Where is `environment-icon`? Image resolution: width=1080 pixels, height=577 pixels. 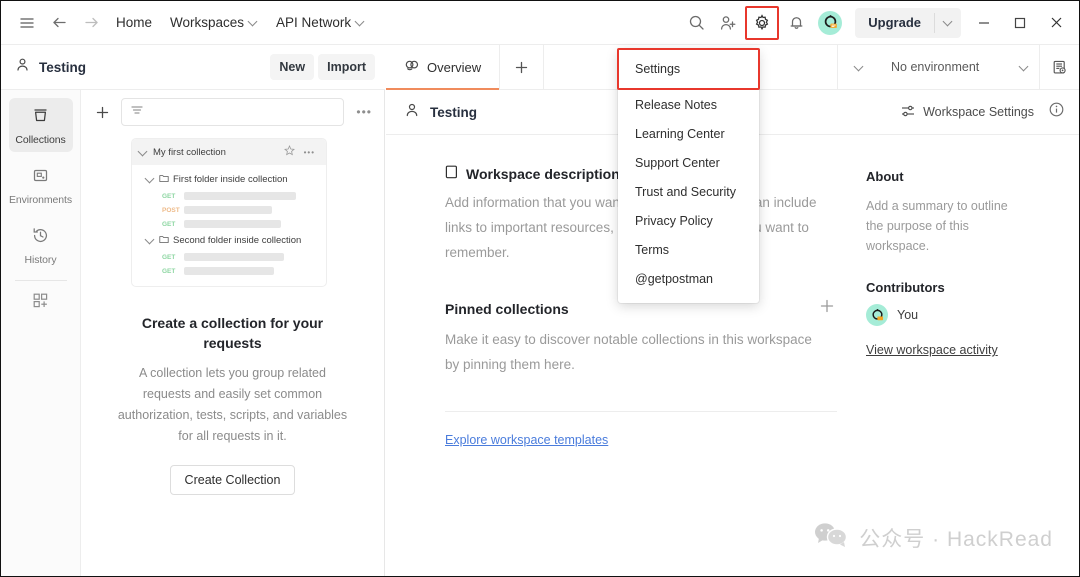
environment-icon is located at coordinates (40, 178).